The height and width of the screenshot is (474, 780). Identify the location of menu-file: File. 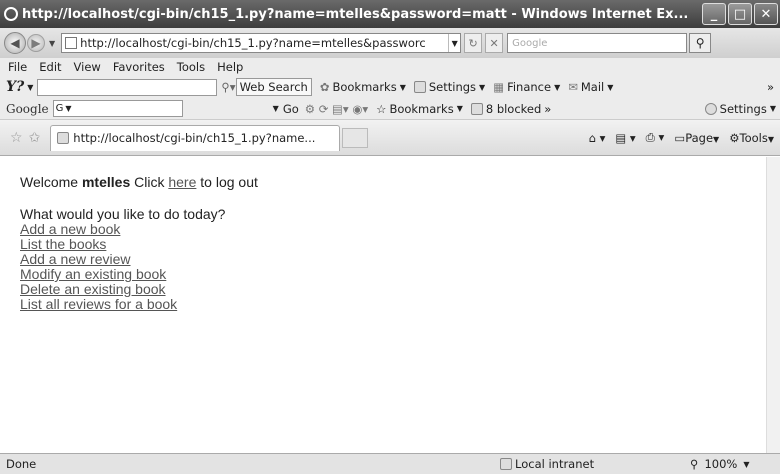
(17, 67).